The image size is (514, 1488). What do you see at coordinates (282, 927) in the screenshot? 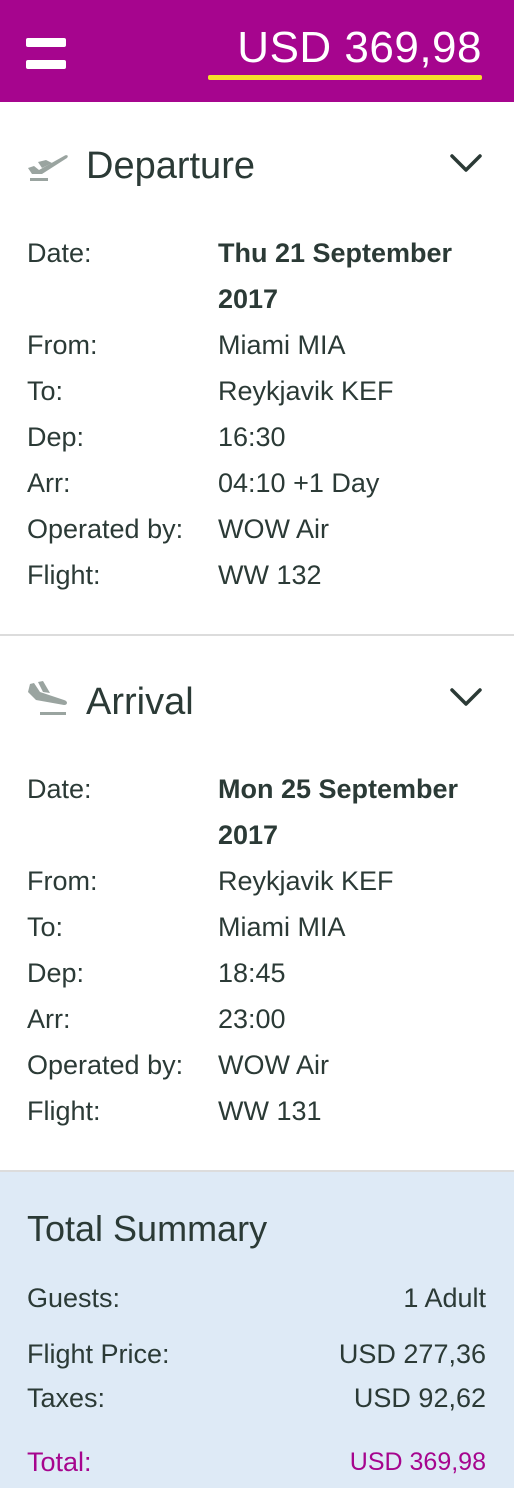
I see `to-value: Miami MIA` at bounding box center [282, 927].